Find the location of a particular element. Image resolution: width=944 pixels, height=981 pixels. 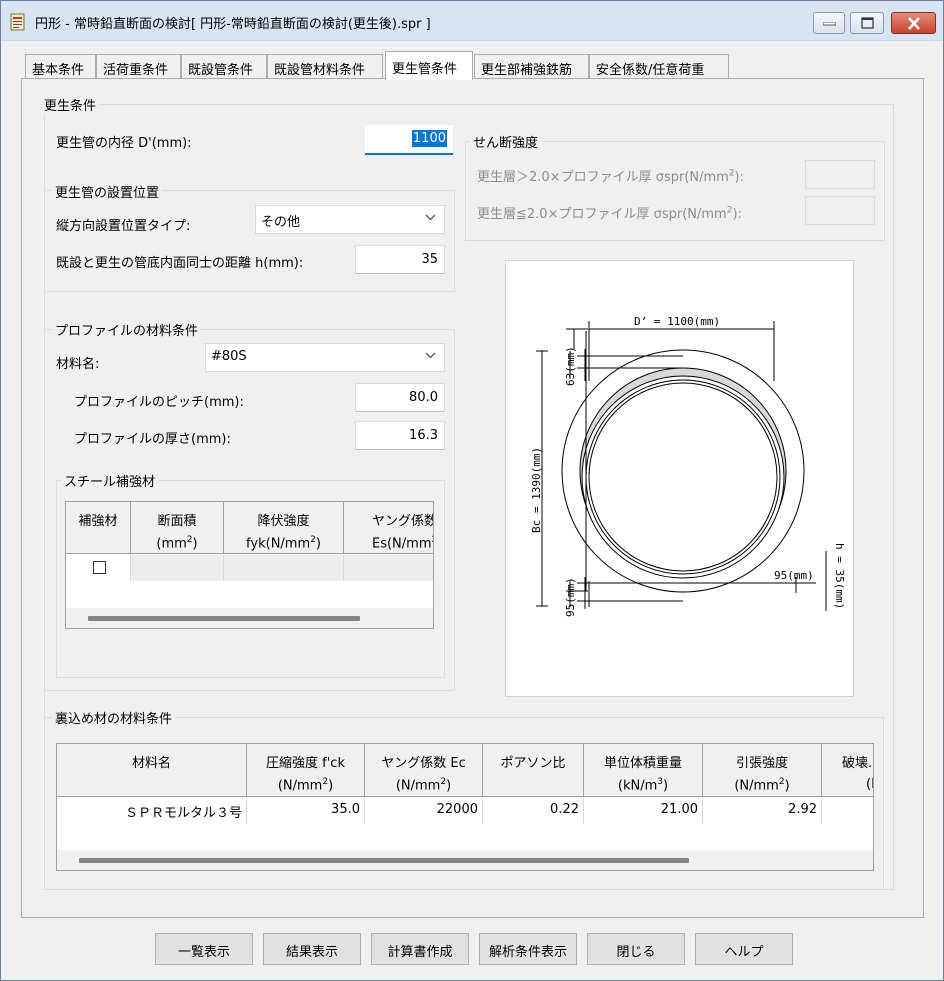

title-bar: 円形 - 常時鉛直断面の検討[ 円形-常時鉛直断面の検討(更生後).spr ] is located at coordinates (472, 21).